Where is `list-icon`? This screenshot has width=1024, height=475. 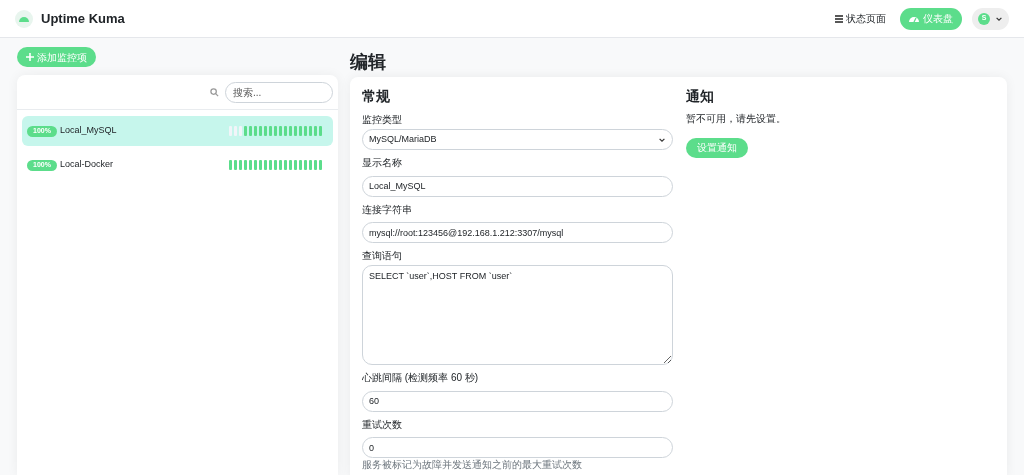 list-icon is located at coordinates (839, 18).